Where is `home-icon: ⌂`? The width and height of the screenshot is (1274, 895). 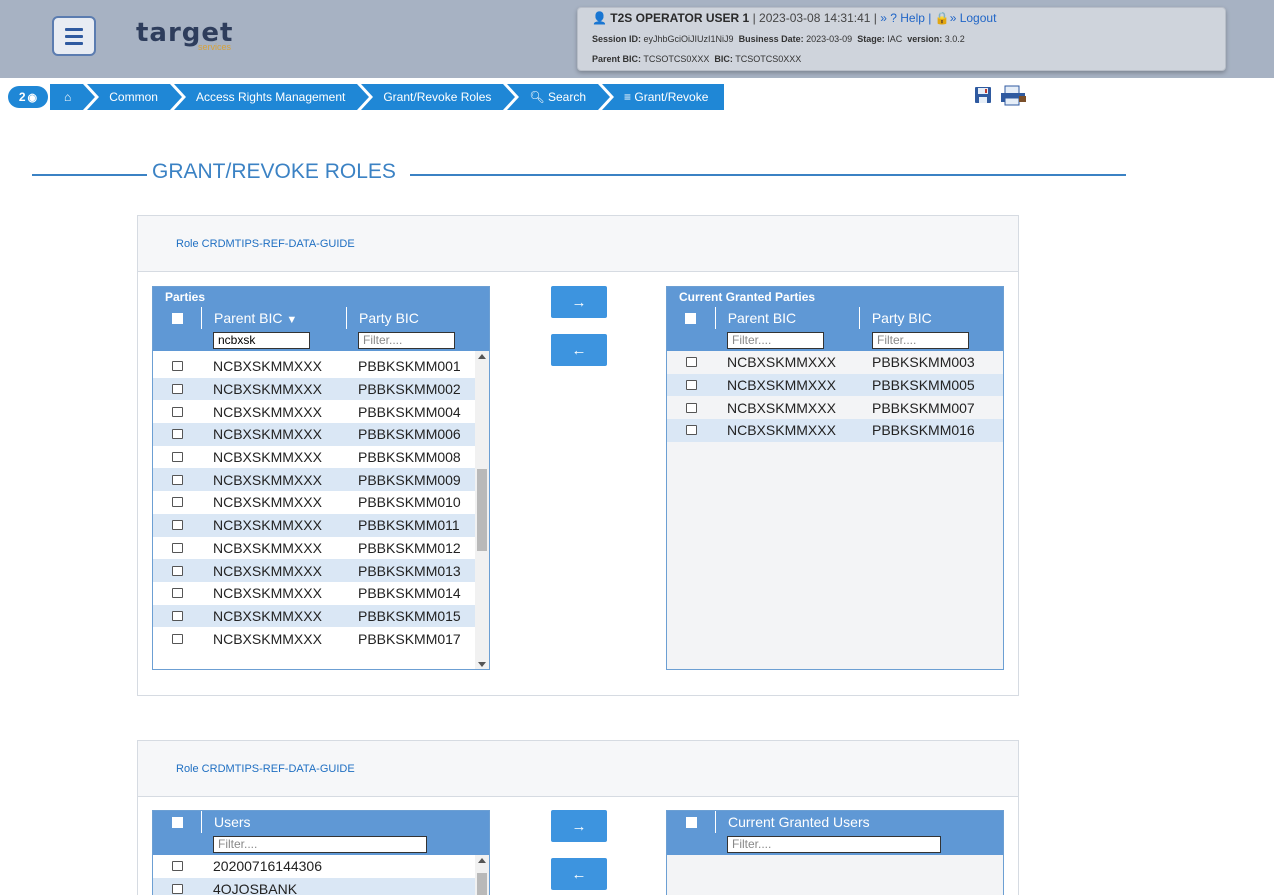
home-icon: ⌂ is located at coordinates (68, 97).